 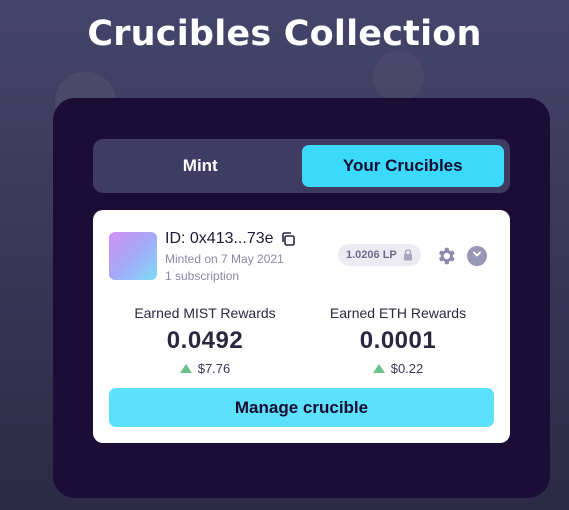 What do you see at coordinates (408, 255) in the screenshot?
I see `lock-icon` at bounding box center [408, 255].